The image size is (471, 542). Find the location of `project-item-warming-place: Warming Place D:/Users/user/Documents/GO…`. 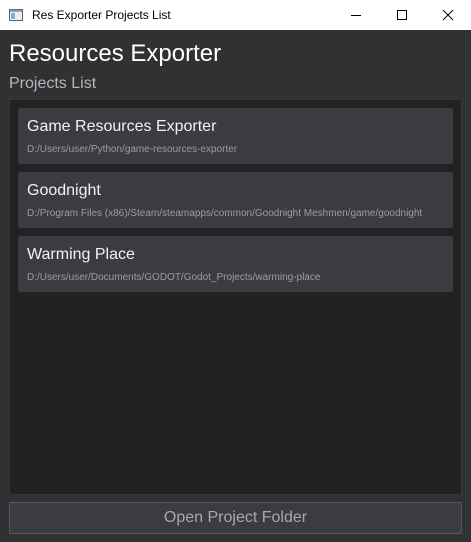

project-item-warming-place: Warming Place D:/Users/user/Documents/GO… is located at coordinates (235, 264).